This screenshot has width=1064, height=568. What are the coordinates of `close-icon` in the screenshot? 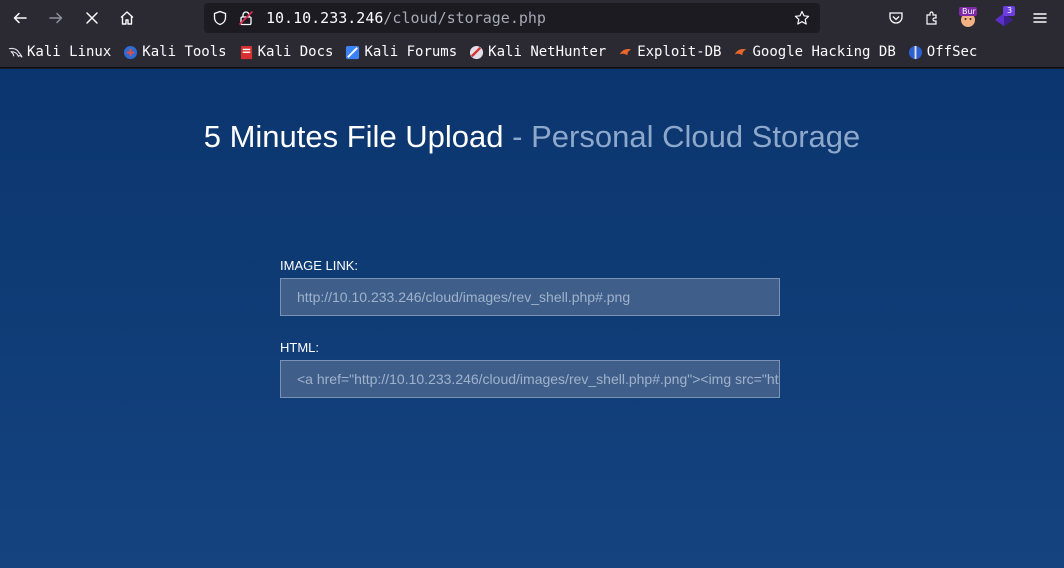 It's located at (92, 18).